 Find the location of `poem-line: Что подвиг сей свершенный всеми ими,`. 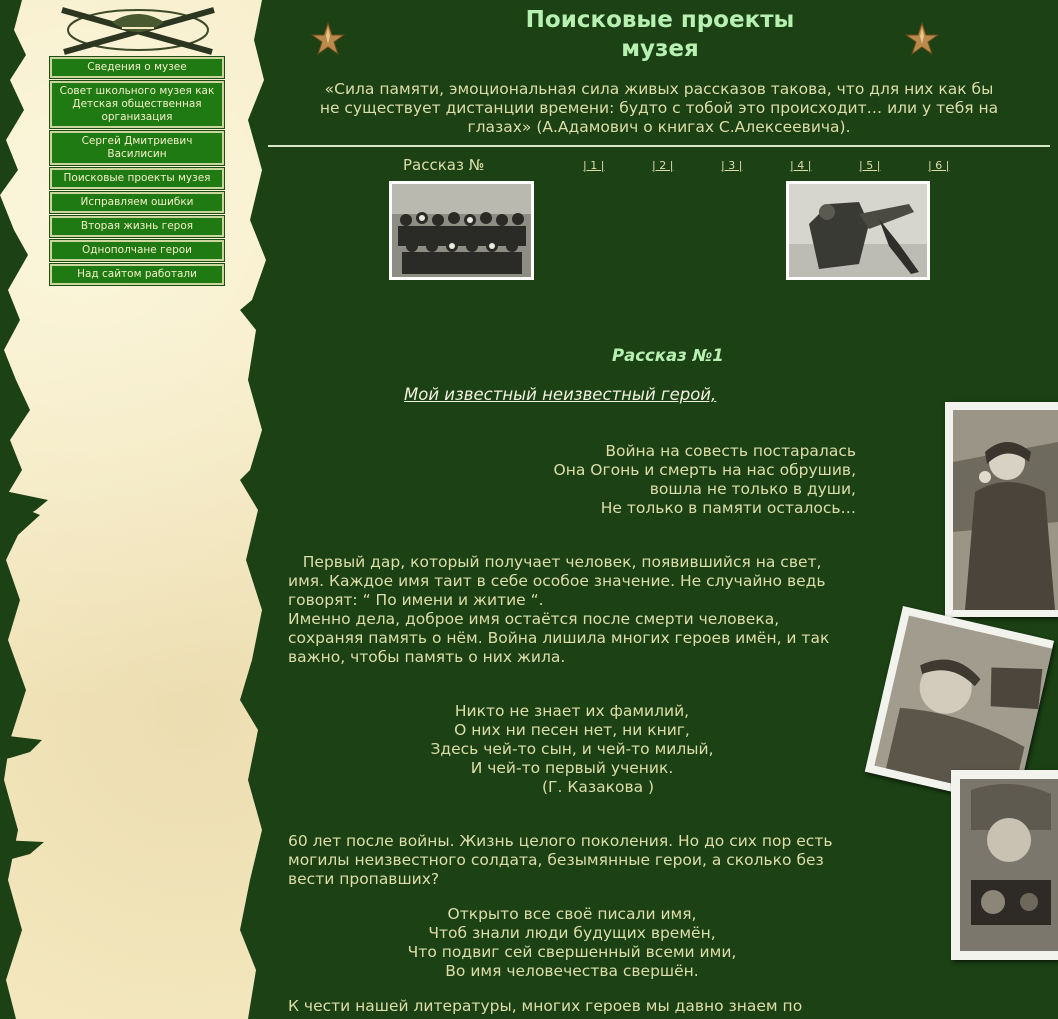

poem-line: Что подвиг сей свершенный всеми ими, is located at coordinates (572, 952).